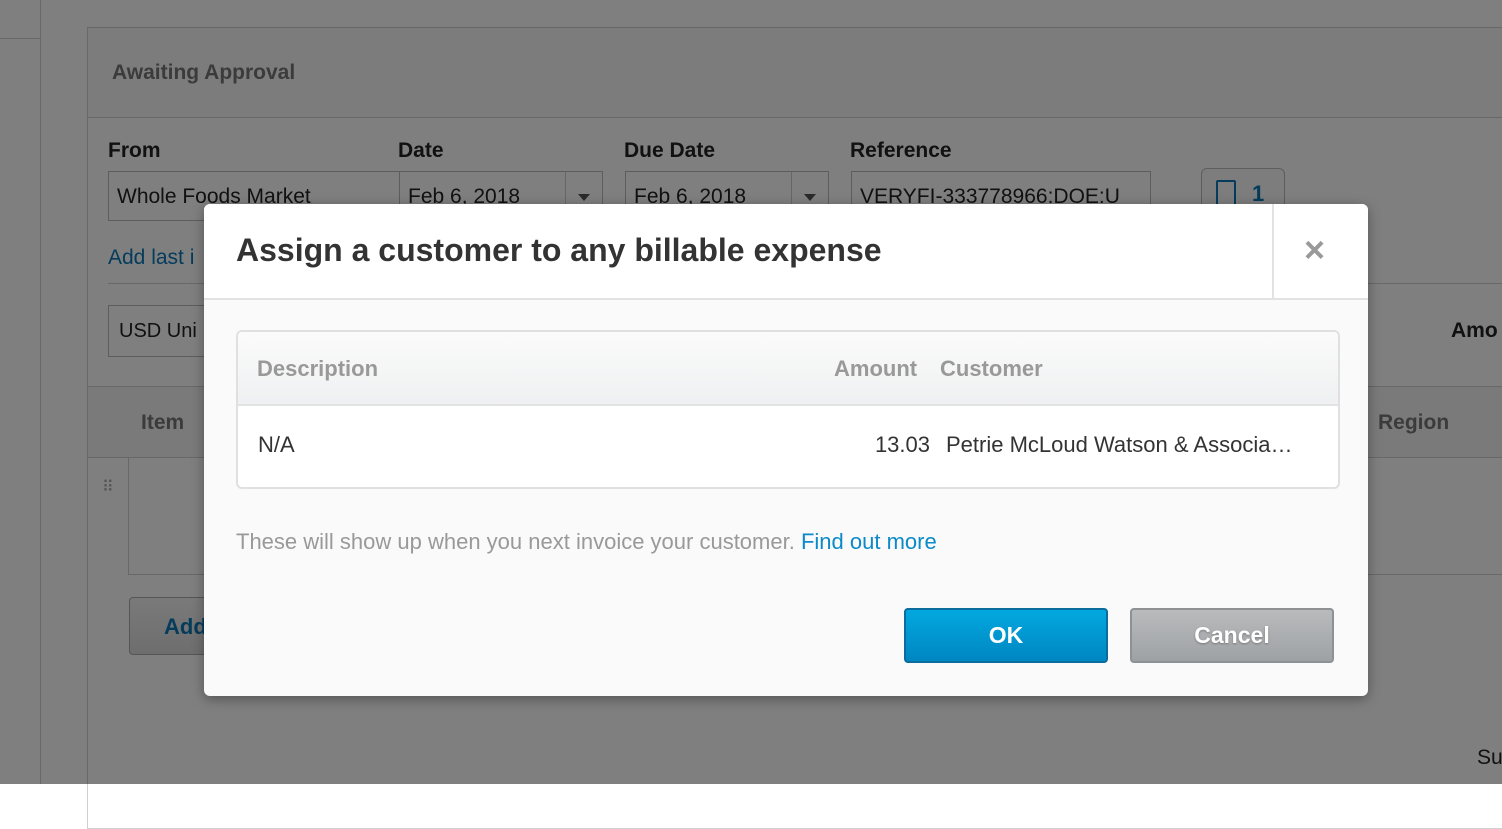 The image size is (1502, 829). Describe the element at coordinates (1006, 635) in the screenshot. I see `ok-button: OK` at that location.